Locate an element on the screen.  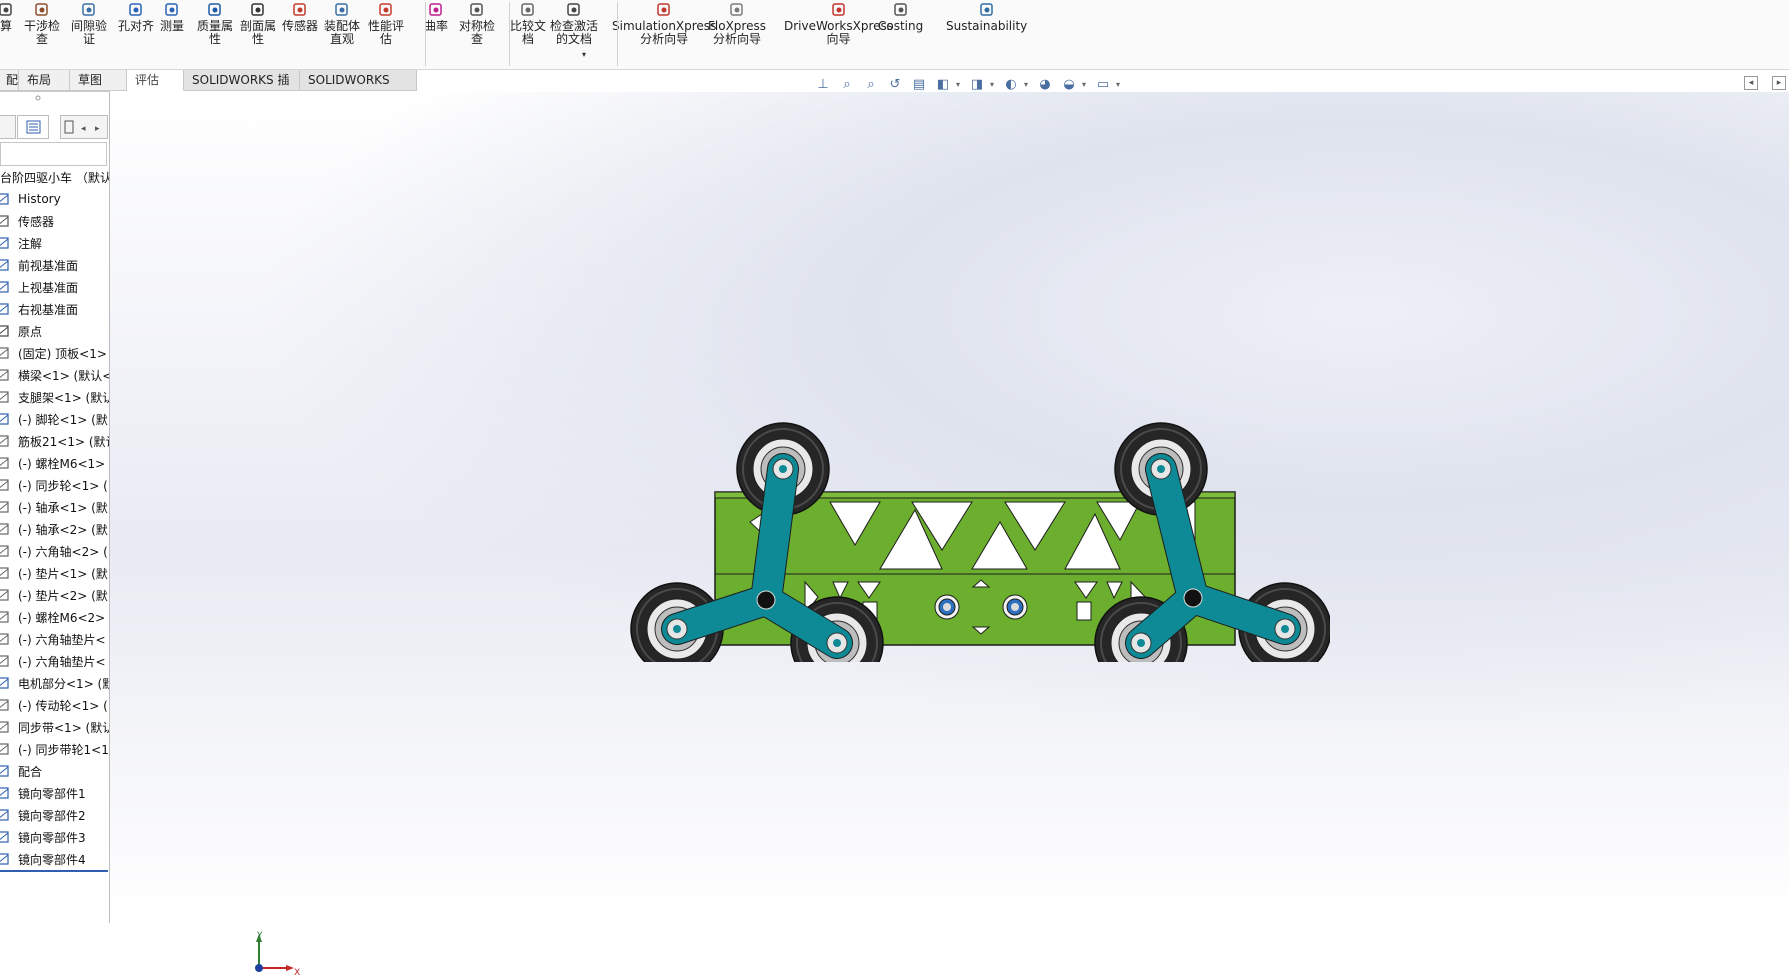
check-active-doc-button: 检查激活 的文档 is located at coordinates (574, 24).